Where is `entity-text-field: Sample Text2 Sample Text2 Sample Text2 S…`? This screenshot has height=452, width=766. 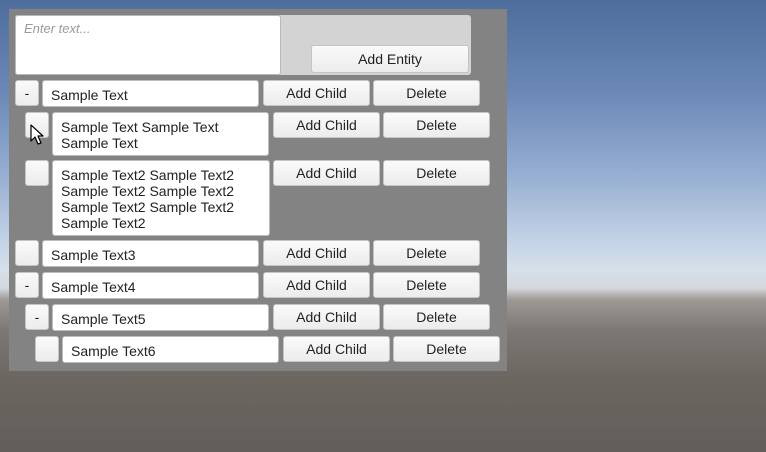
entity-text-field: Sample Text2 Sample Text2 Sample Text2 S… is located at coordinates (161, 198).